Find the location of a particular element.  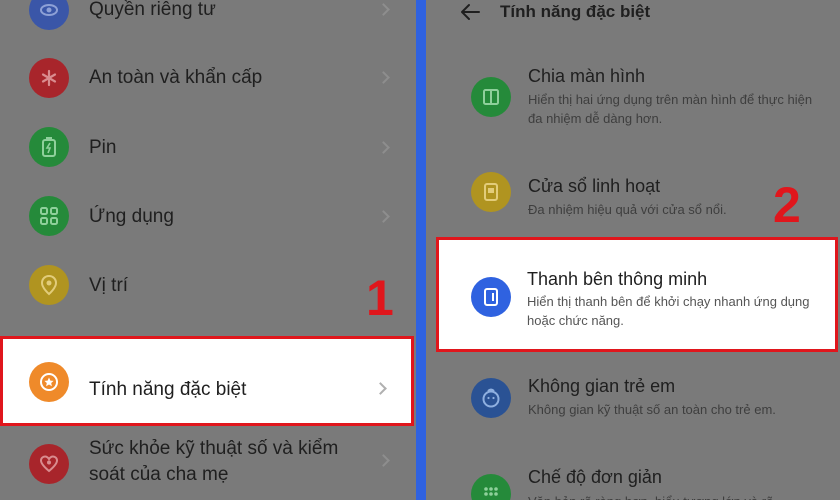

settings-item-label: Vị trí is located at coordinates (109, 285).